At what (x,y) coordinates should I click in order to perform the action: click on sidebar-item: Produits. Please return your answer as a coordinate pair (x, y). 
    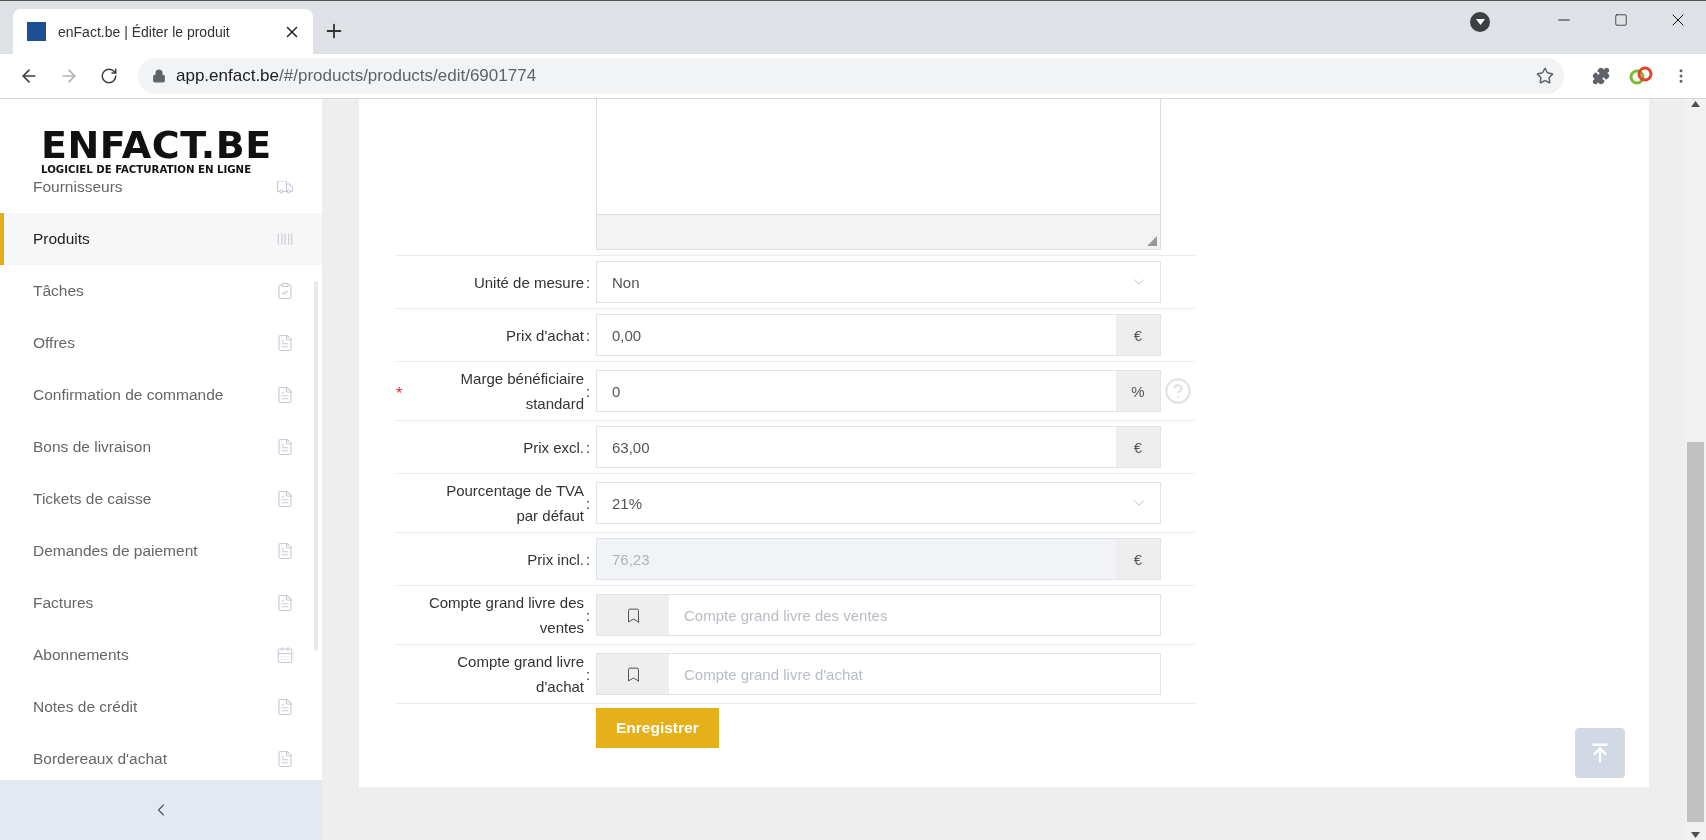
    Looking at the image, I should click on (161, 239).